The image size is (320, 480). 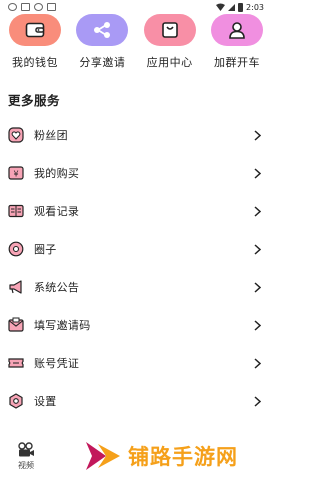 I want to click on megaphone-icon, so click(x=16, y=287).